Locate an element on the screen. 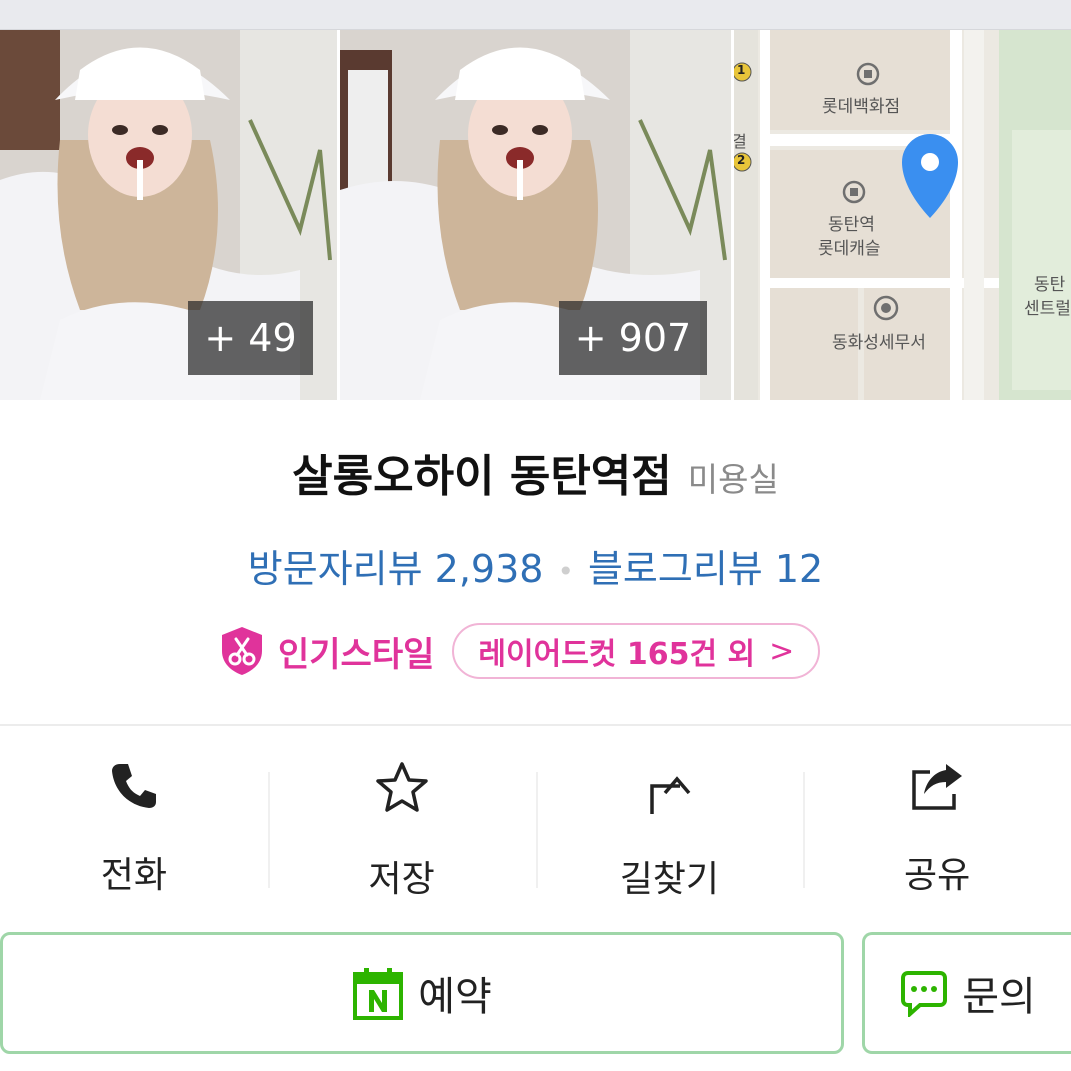  gallery-photo-2: + 907 is located at coordinates (535, 215).